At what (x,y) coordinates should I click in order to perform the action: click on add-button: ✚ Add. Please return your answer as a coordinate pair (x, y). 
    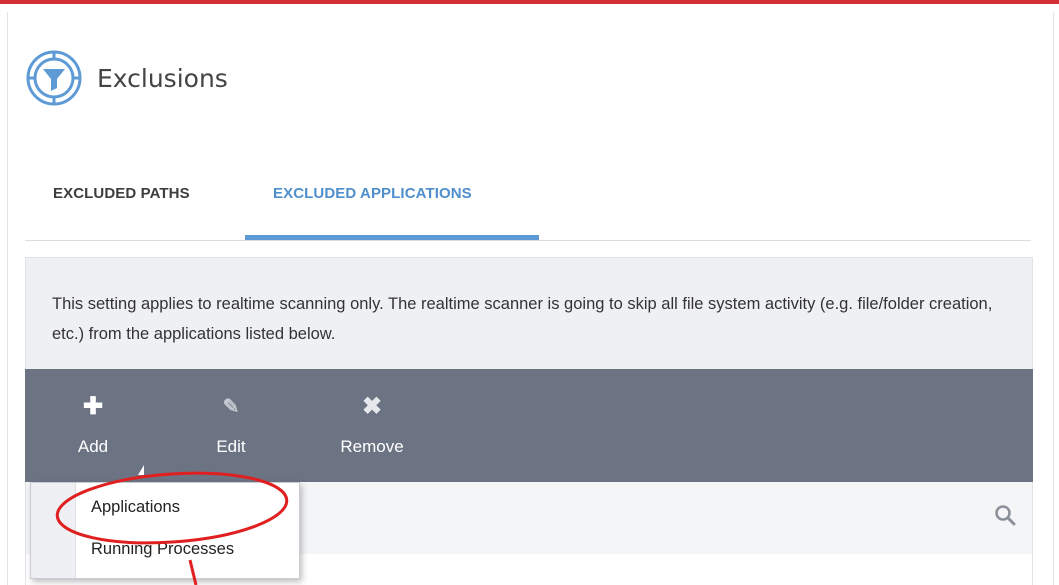
    Looking at the image, I should click on (93, 424).